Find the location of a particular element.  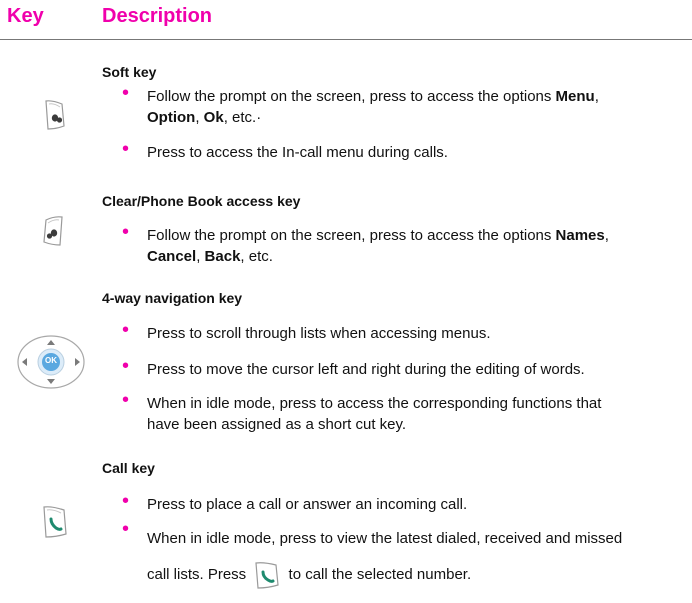

key-column-header: Key is located at coordinates (25, 16).